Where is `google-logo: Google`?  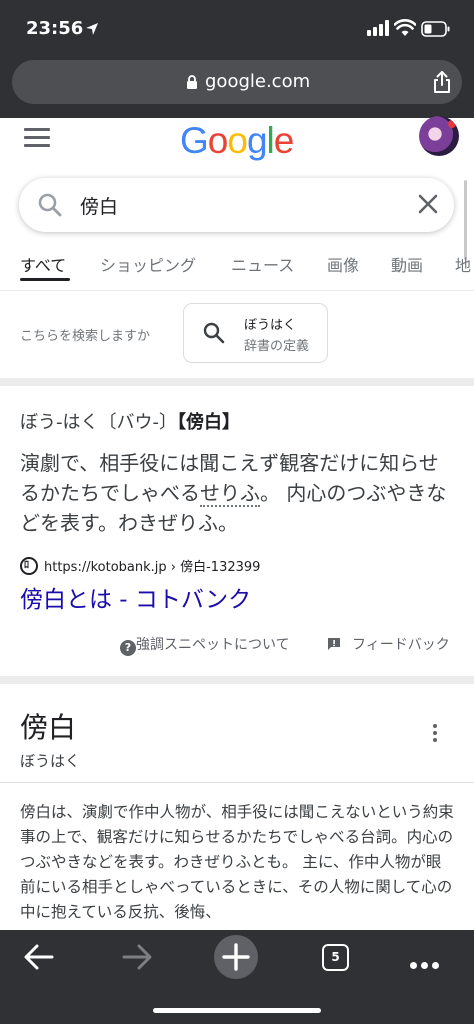
google-logo: Google is located at coordinates (237, 141).